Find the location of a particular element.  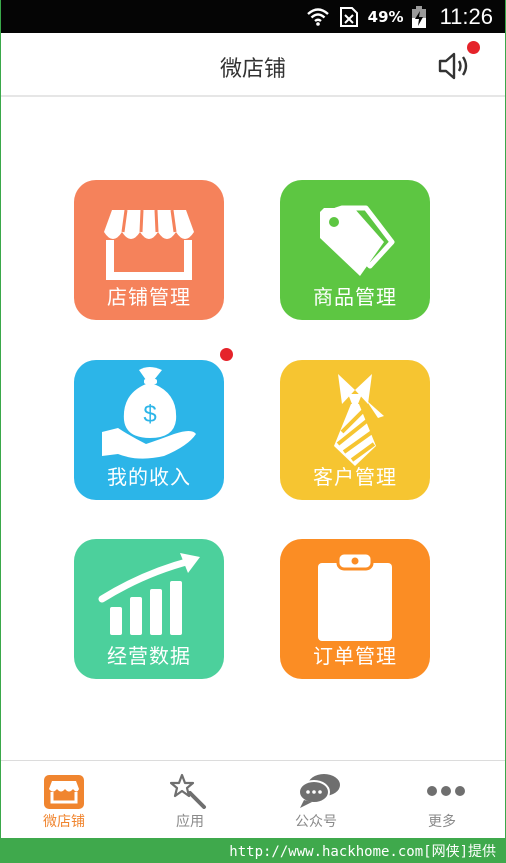

tile-goods-management: 商品管理 is located at coordinates (355, 250).